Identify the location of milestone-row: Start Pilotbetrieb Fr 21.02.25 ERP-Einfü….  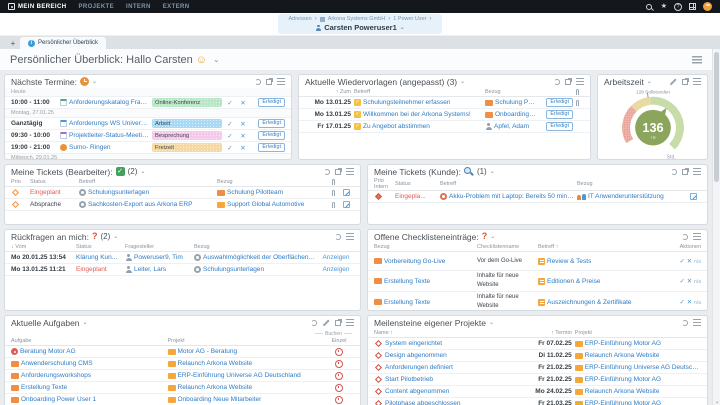
(537, 380).